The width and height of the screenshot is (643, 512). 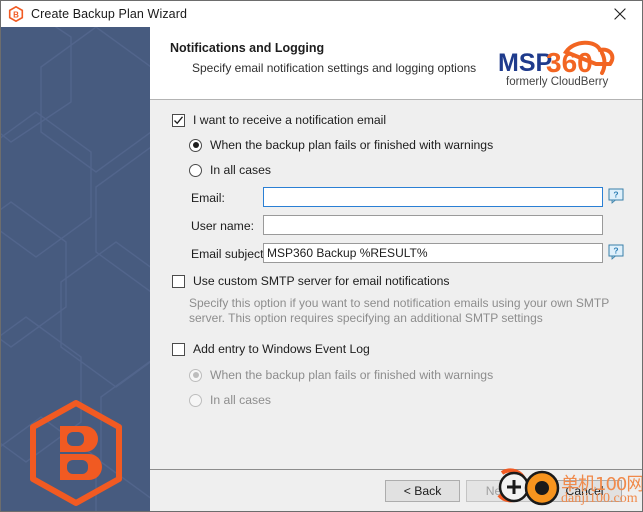 What do you see at coordinates (569, 62) in the screenshot?
I see `msp360-logo-secondary: 360` at bounding box center [569, 62].